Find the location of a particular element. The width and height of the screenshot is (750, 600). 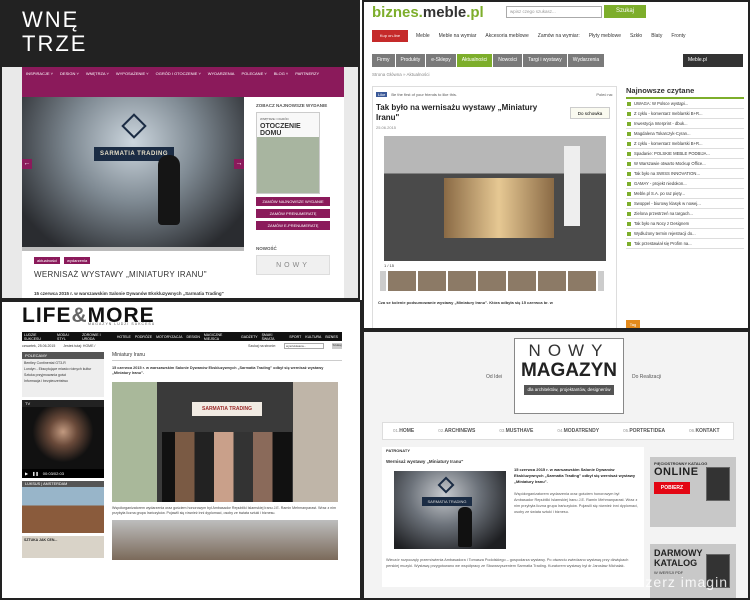

nav-item-szklo: Szkło is located at coordinates (636, 36).